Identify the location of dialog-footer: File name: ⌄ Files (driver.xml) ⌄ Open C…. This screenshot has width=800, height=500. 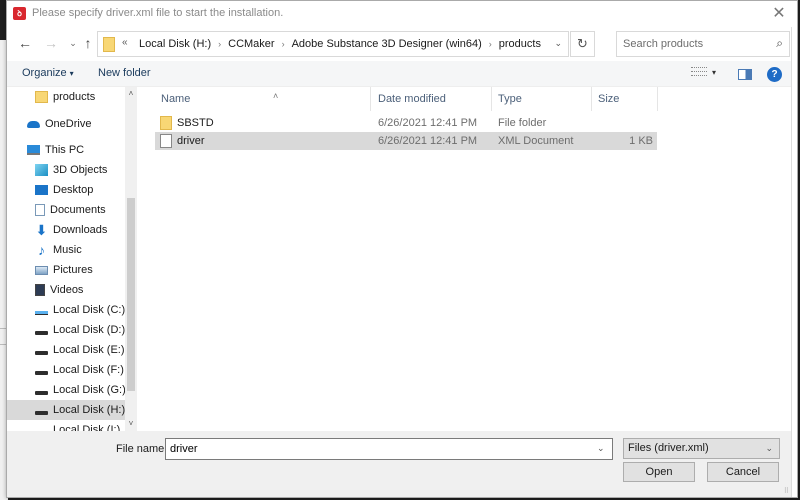
(399, 464).